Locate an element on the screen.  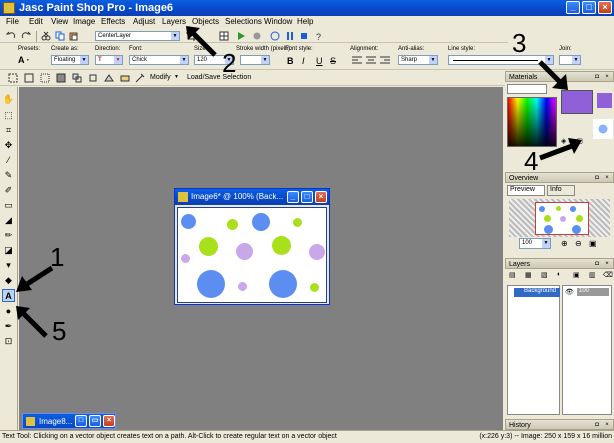
select-none-icon is located at coordinates (45, 78).